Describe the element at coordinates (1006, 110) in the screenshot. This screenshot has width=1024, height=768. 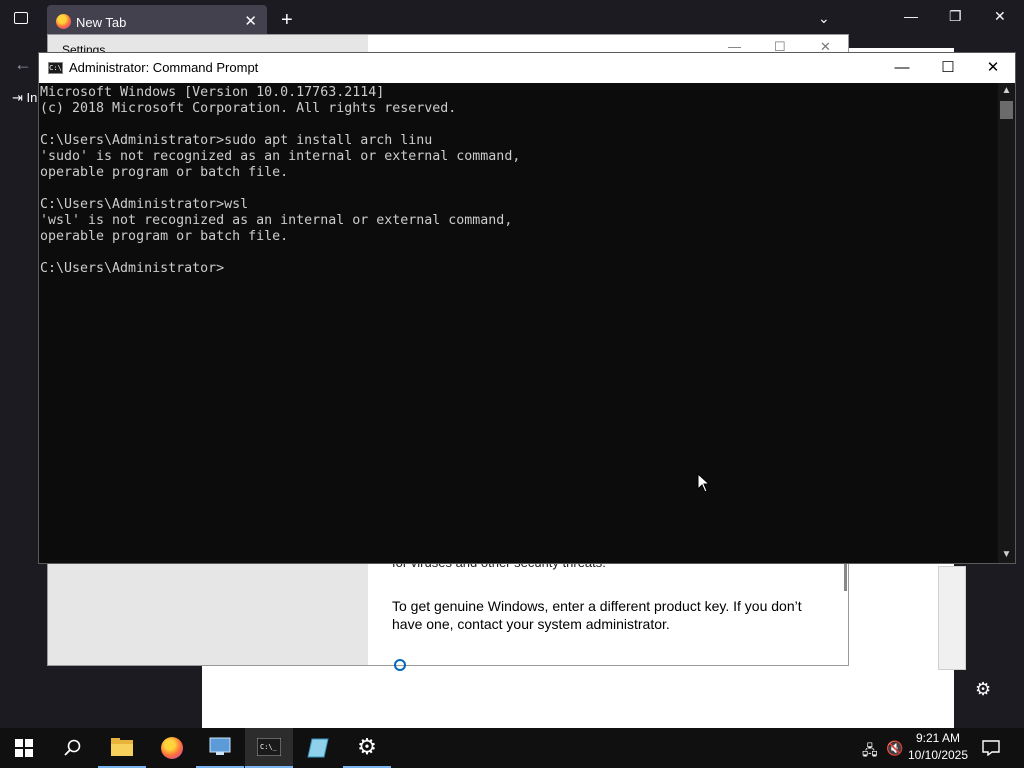
I see `scrollbar-thumb` at that location.